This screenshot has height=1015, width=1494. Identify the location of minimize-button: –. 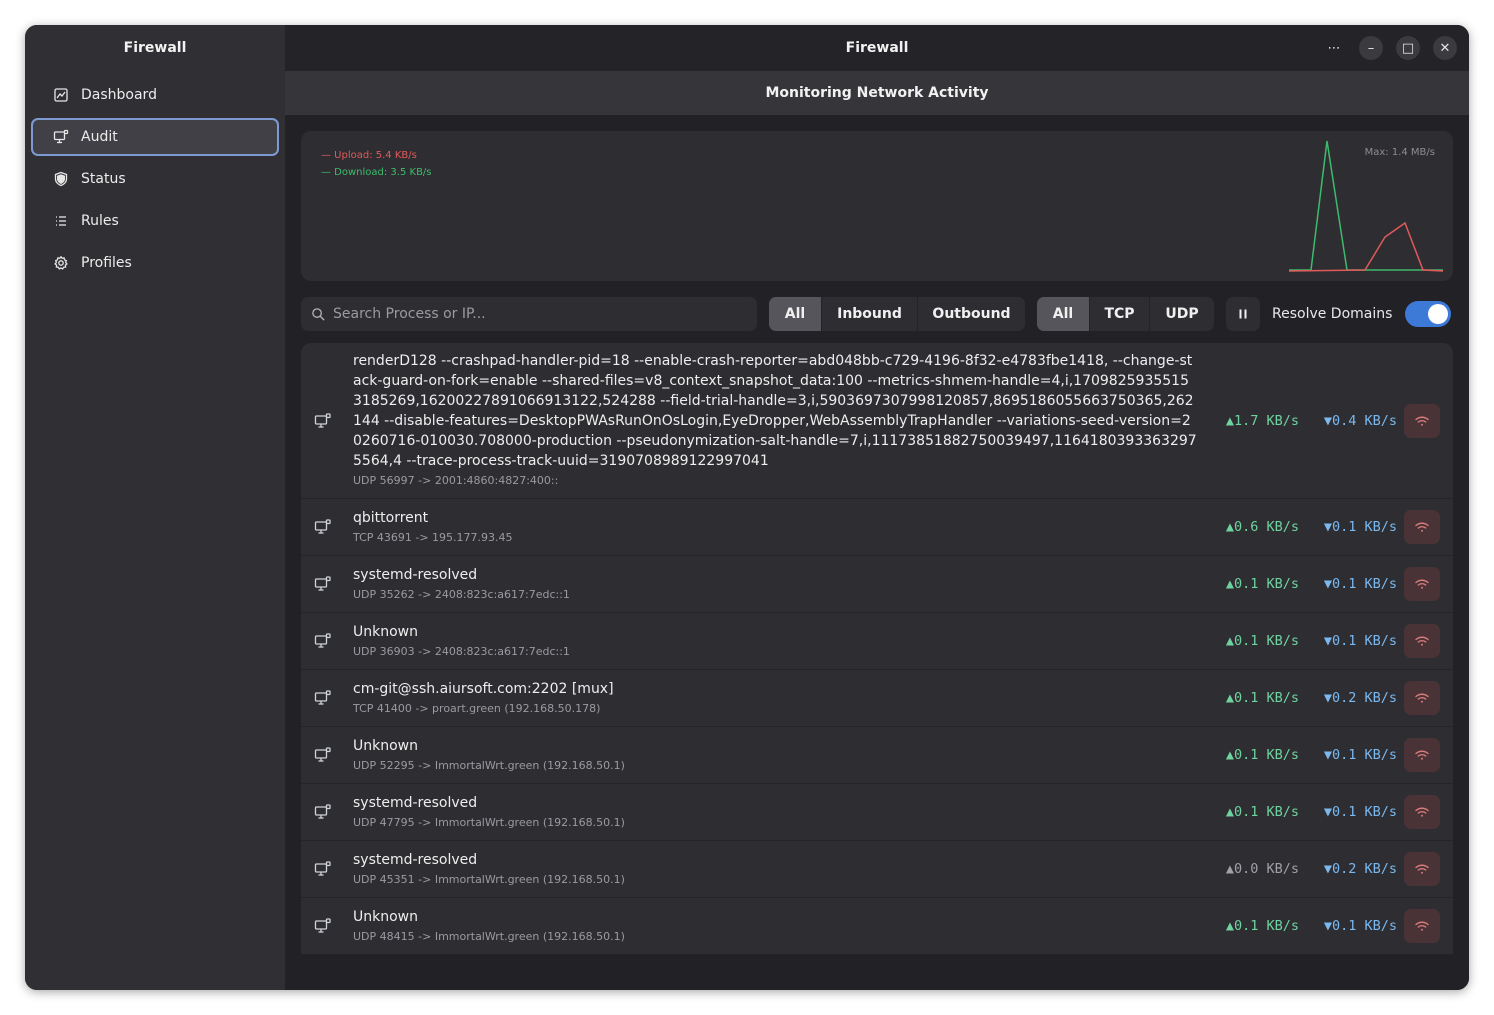
(1371, 48).